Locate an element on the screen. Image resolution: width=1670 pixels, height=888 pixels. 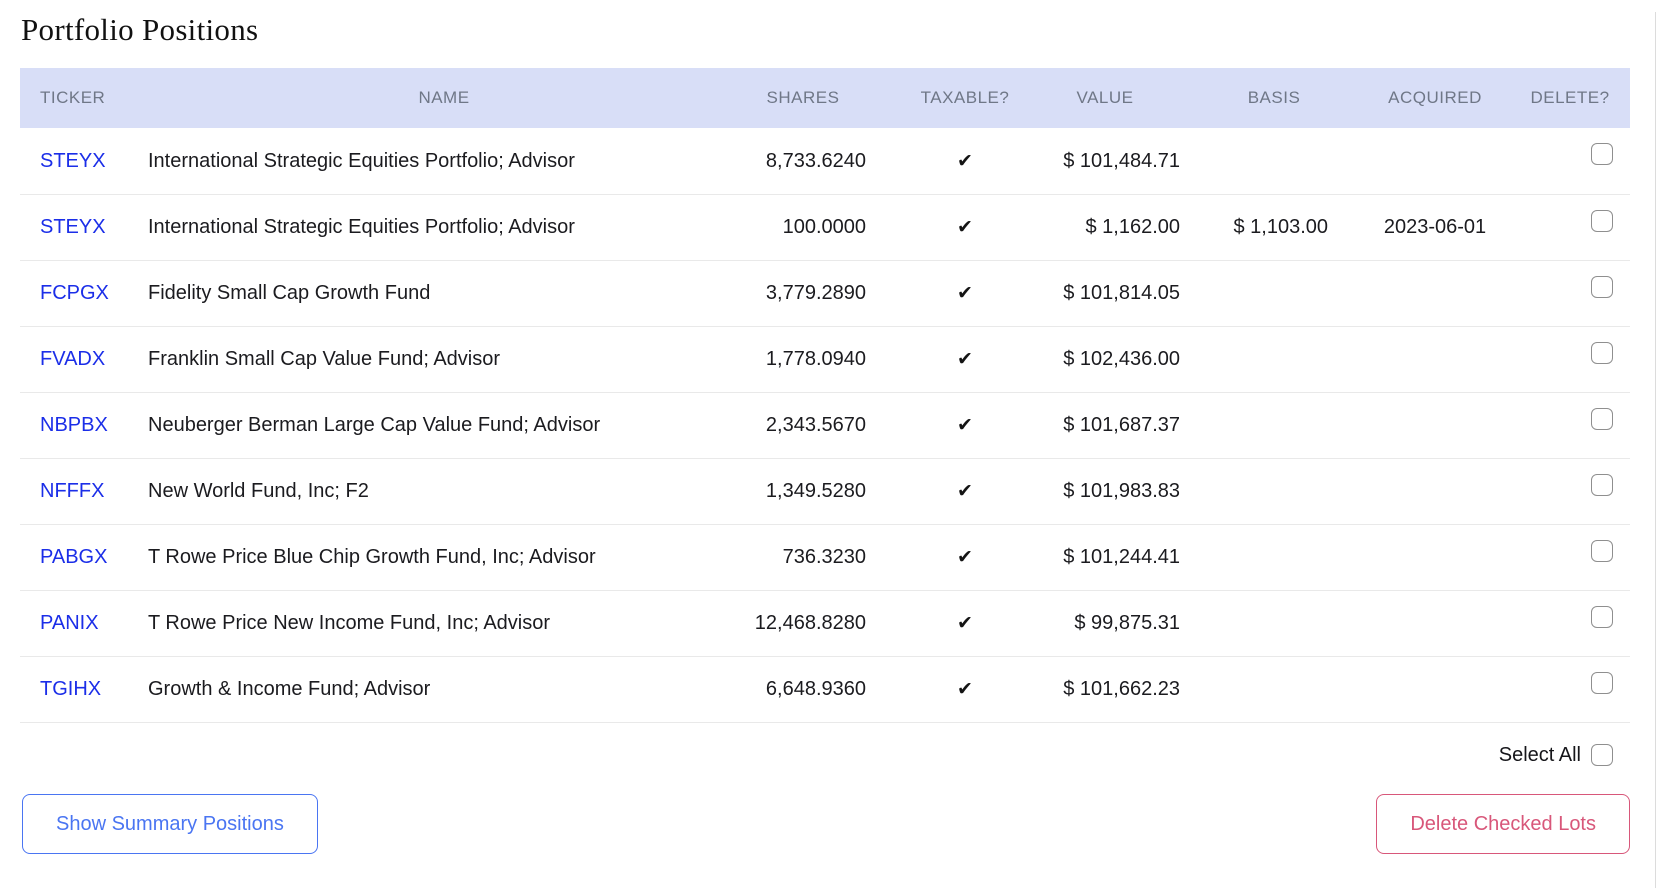
market-value: $ 101,687.37 is located at coordinates (1121, 425).